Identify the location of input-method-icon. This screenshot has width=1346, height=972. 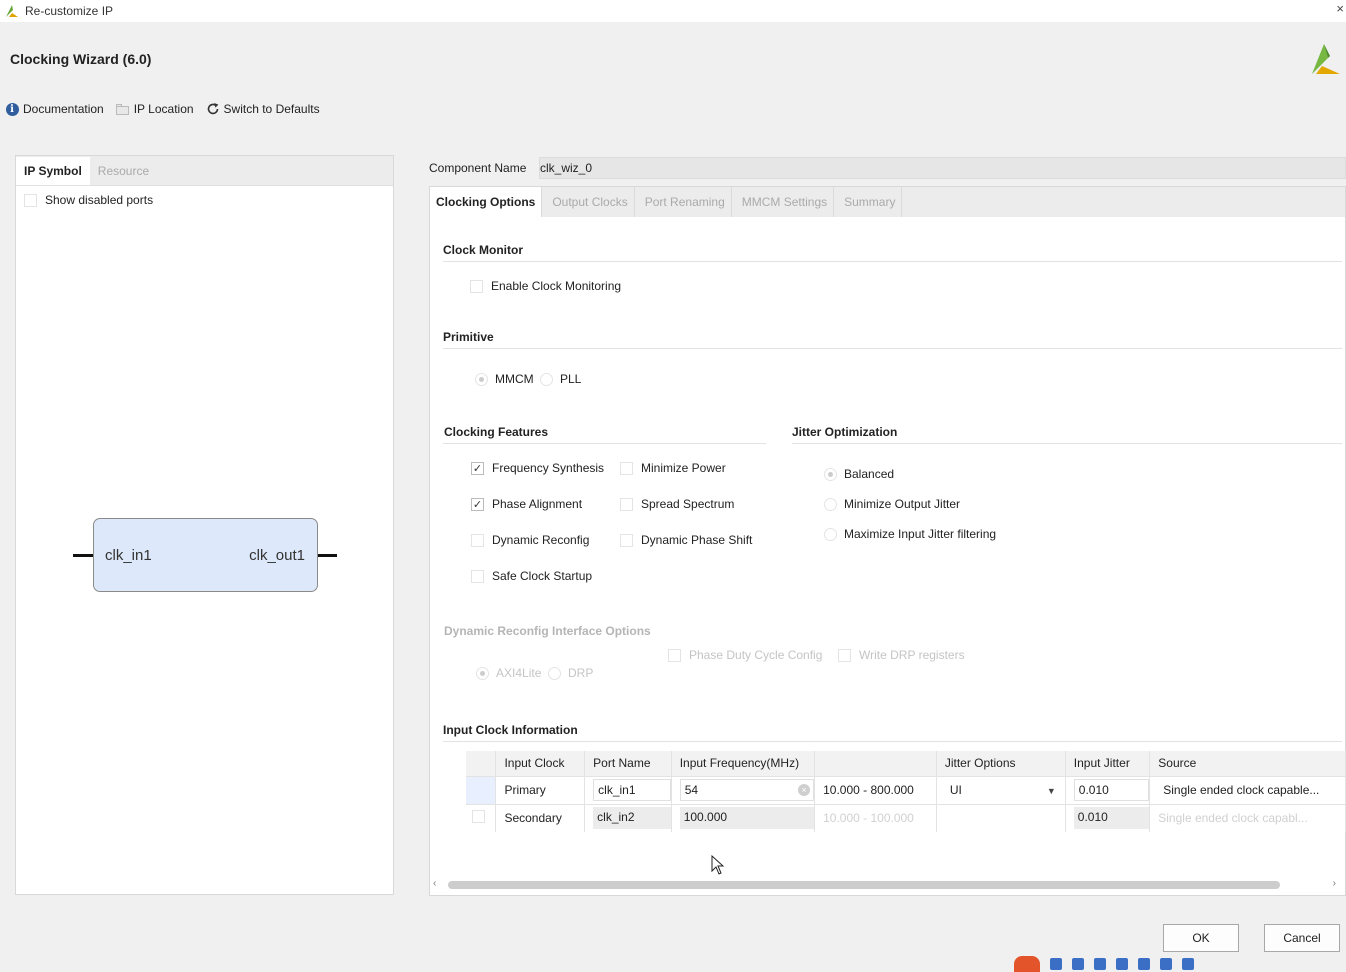
(1027, 964).